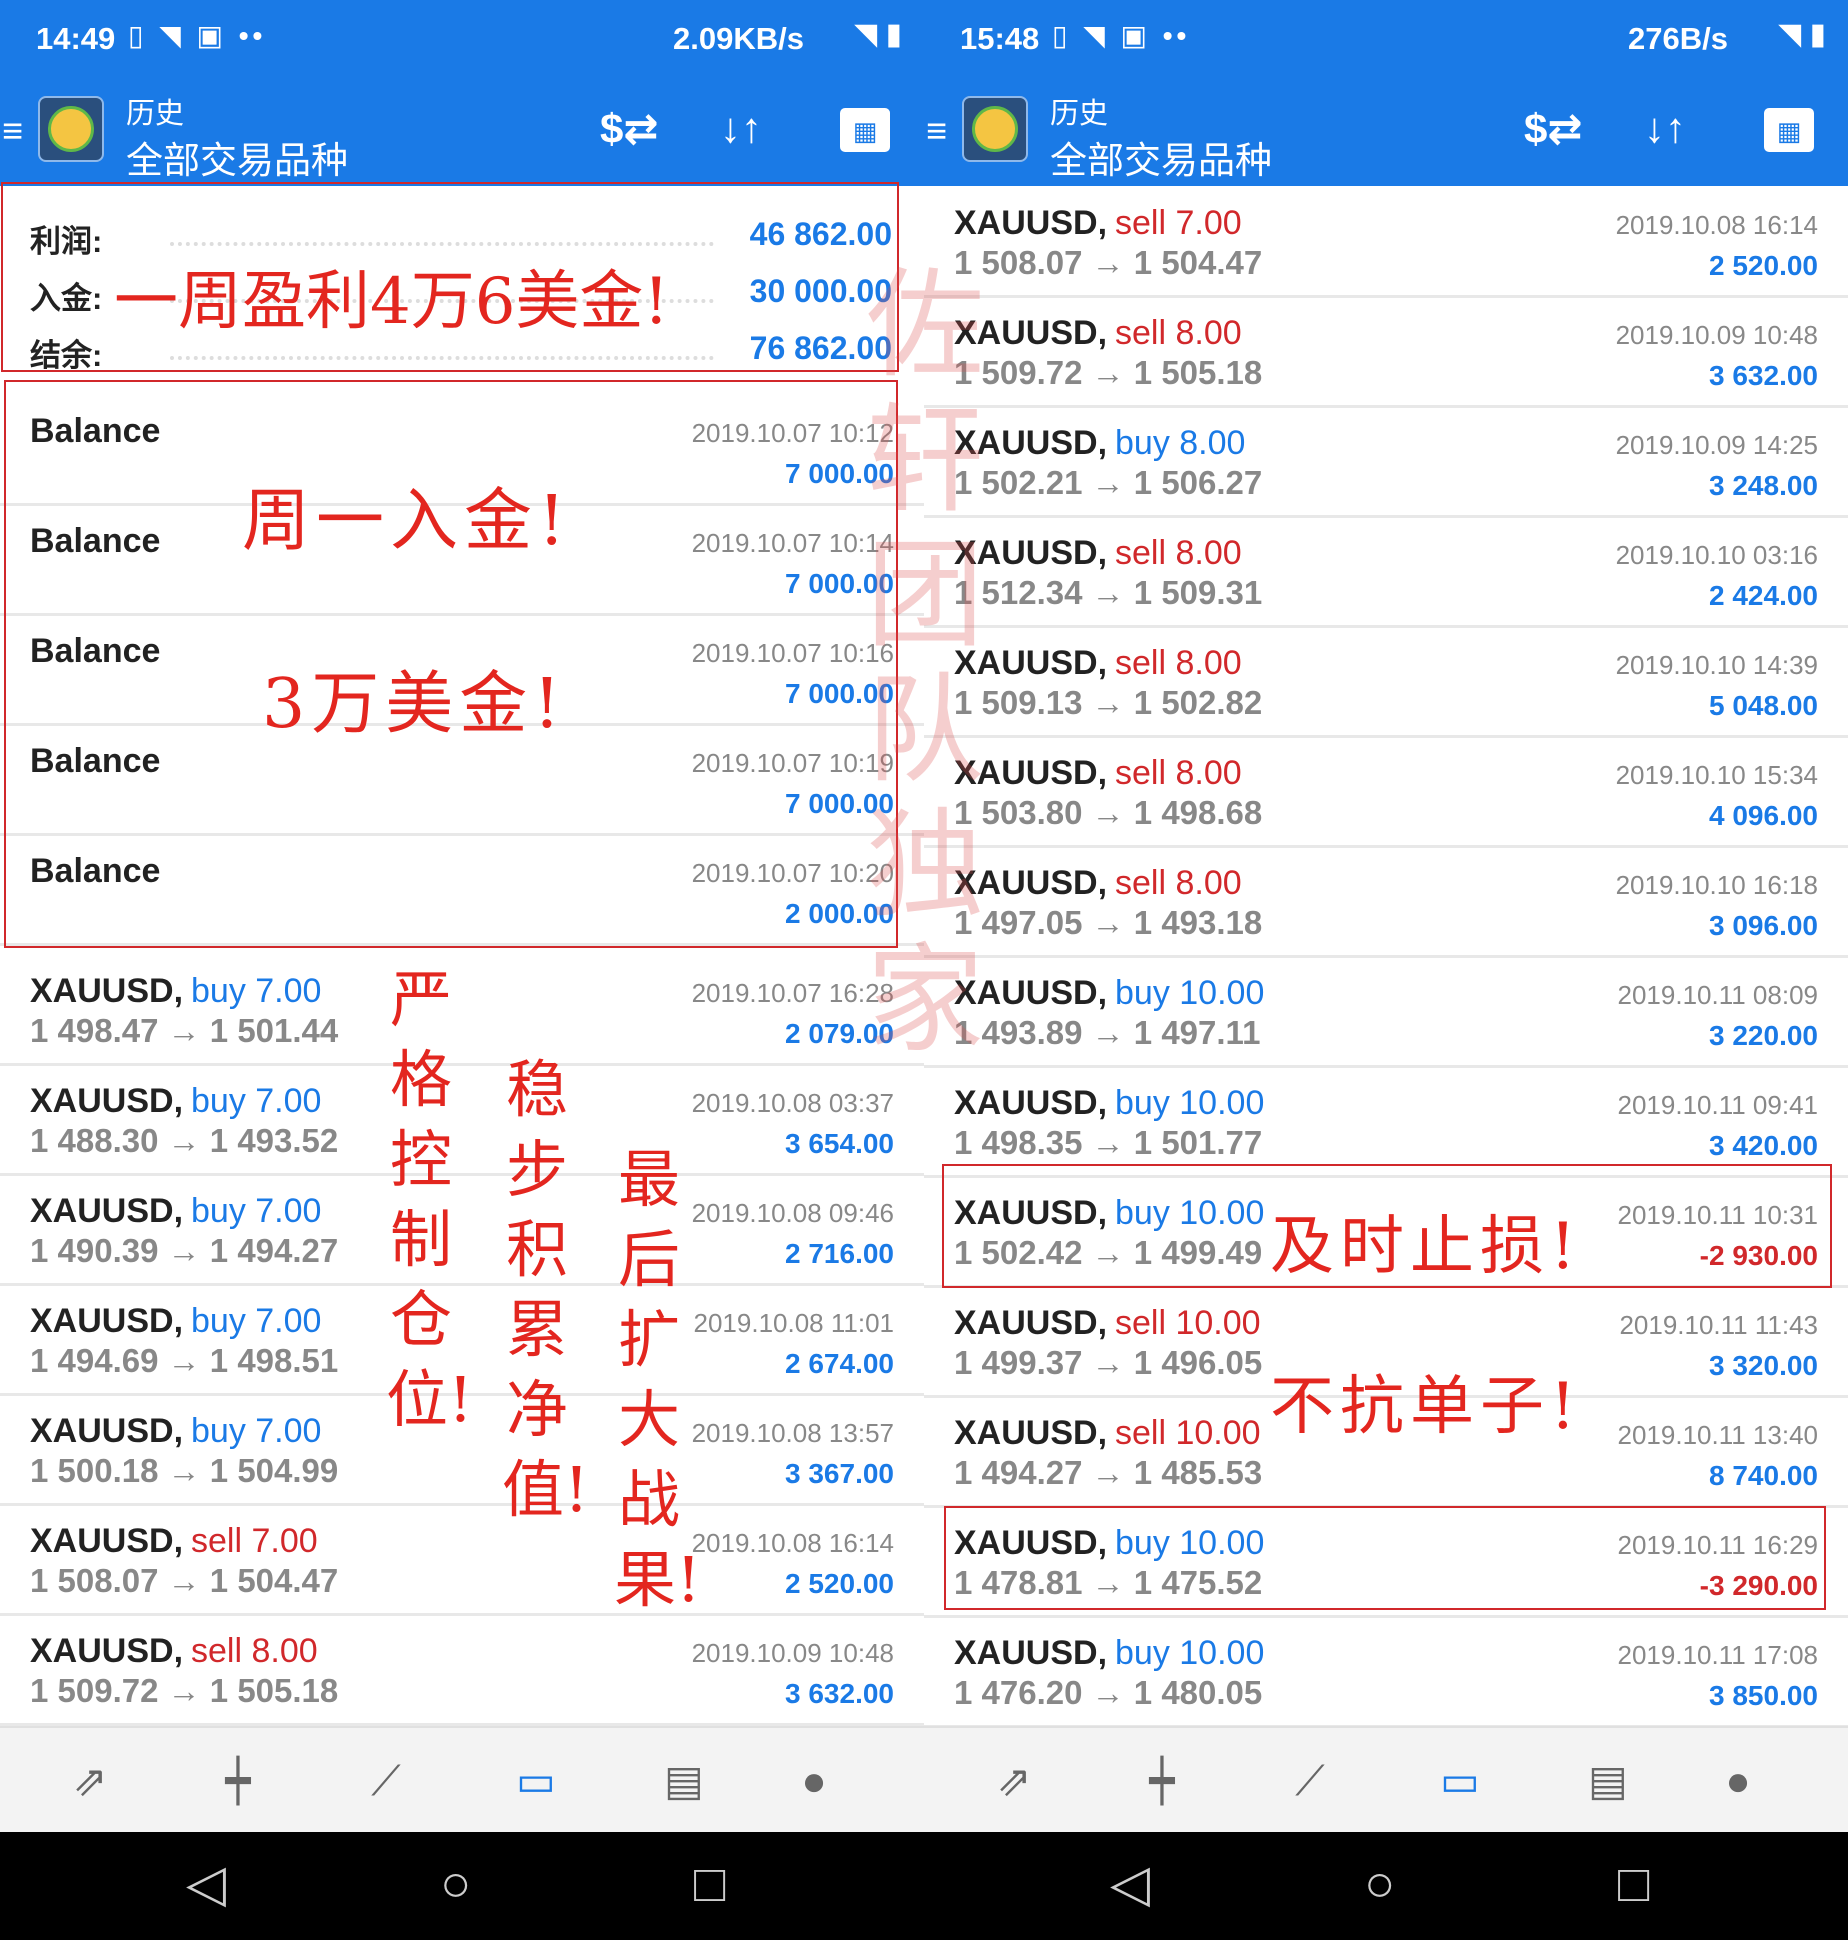  Describe the element at coordinates (792, 763) in the screenshot. I see `row-time: 2019.10.07 10:19` at that location.